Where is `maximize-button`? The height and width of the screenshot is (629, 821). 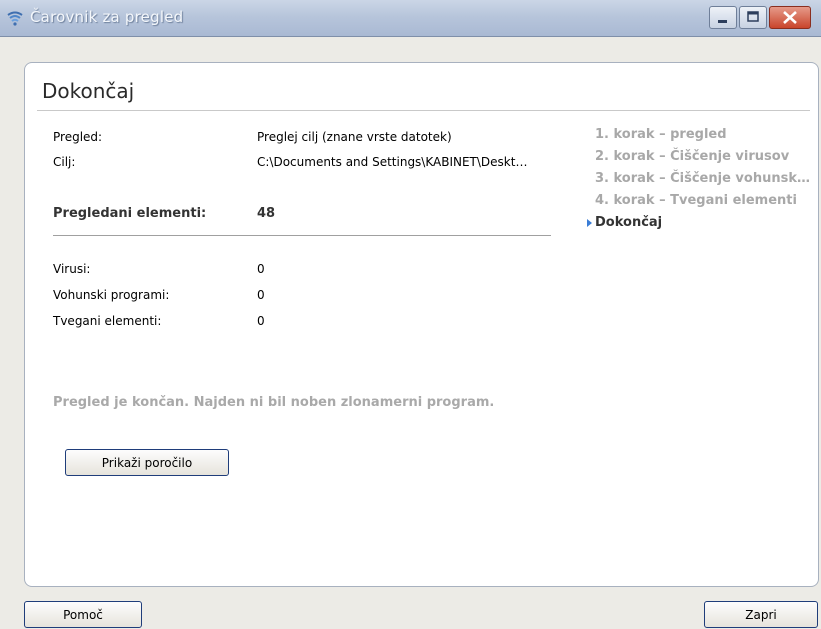
maximize-button is located at coordinates (753, 17).